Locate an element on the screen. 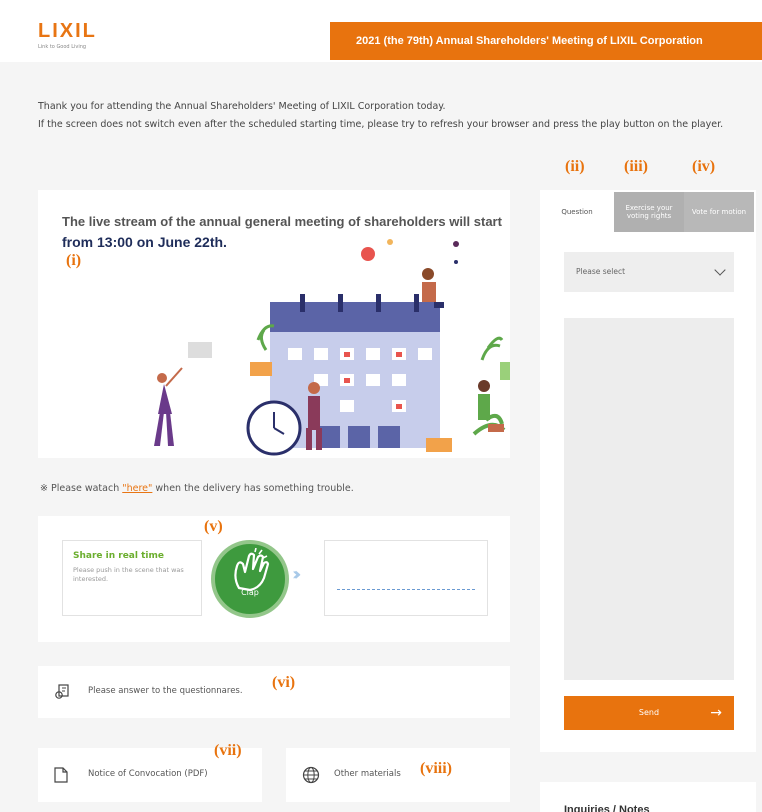 This screenshot has width=762, height=812. questionnaire-label: Please answer to the questionnares. is located at coordinates (165, 691).